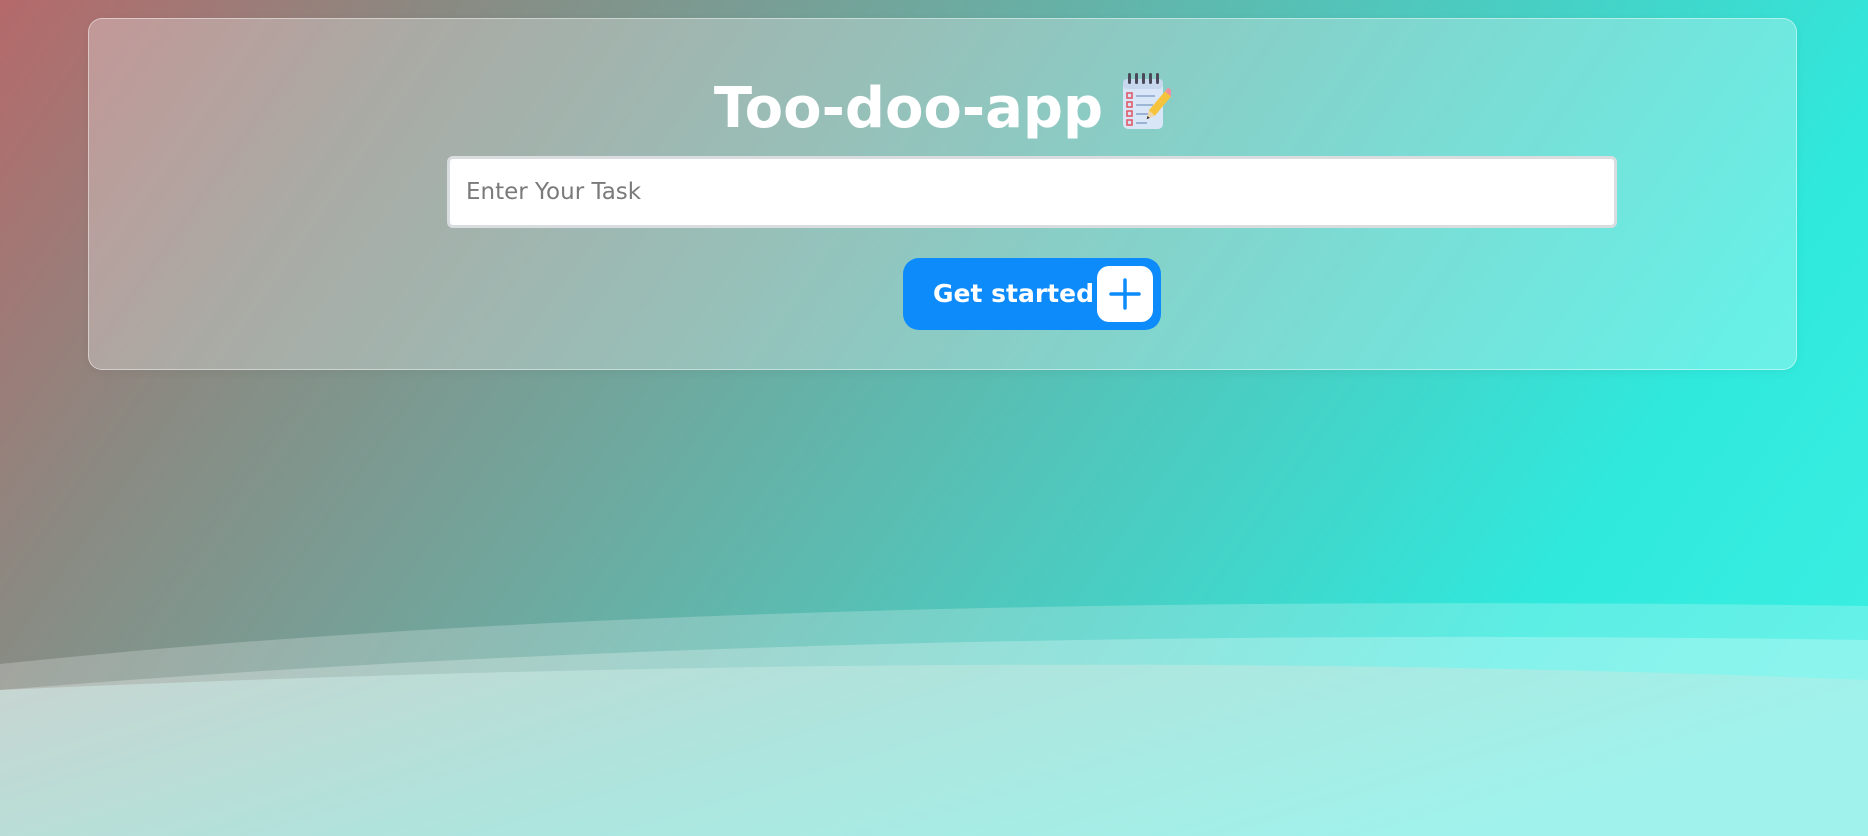 Image resolution: width=1868 pixels, height=836 pixels. What do you see at coordinates (1125, 294) in the screenshot?
I see `plus-icon` at bounding box center [1125, 294].